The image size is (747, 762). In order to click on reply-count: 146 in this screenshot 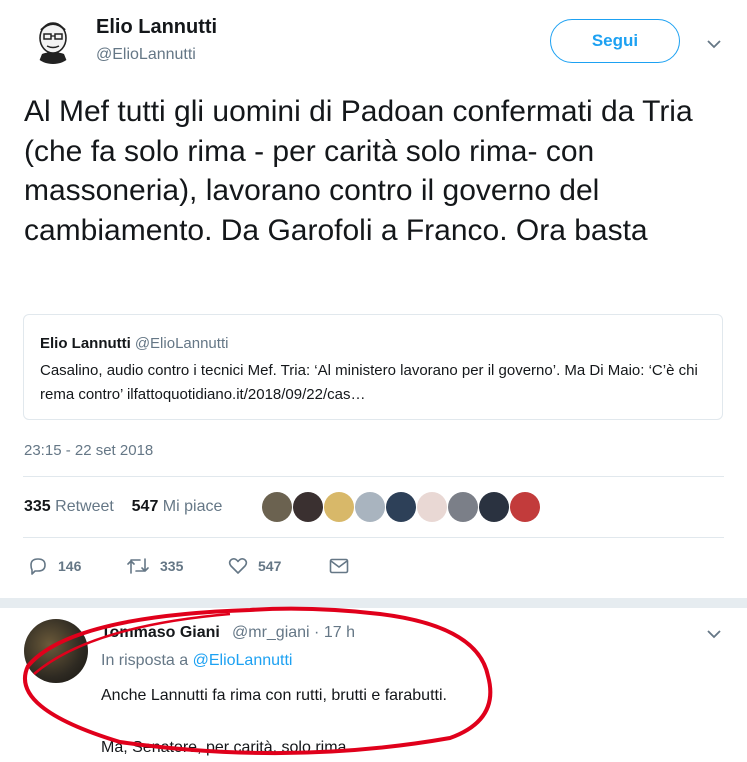, I will do `click(70, 566)`.